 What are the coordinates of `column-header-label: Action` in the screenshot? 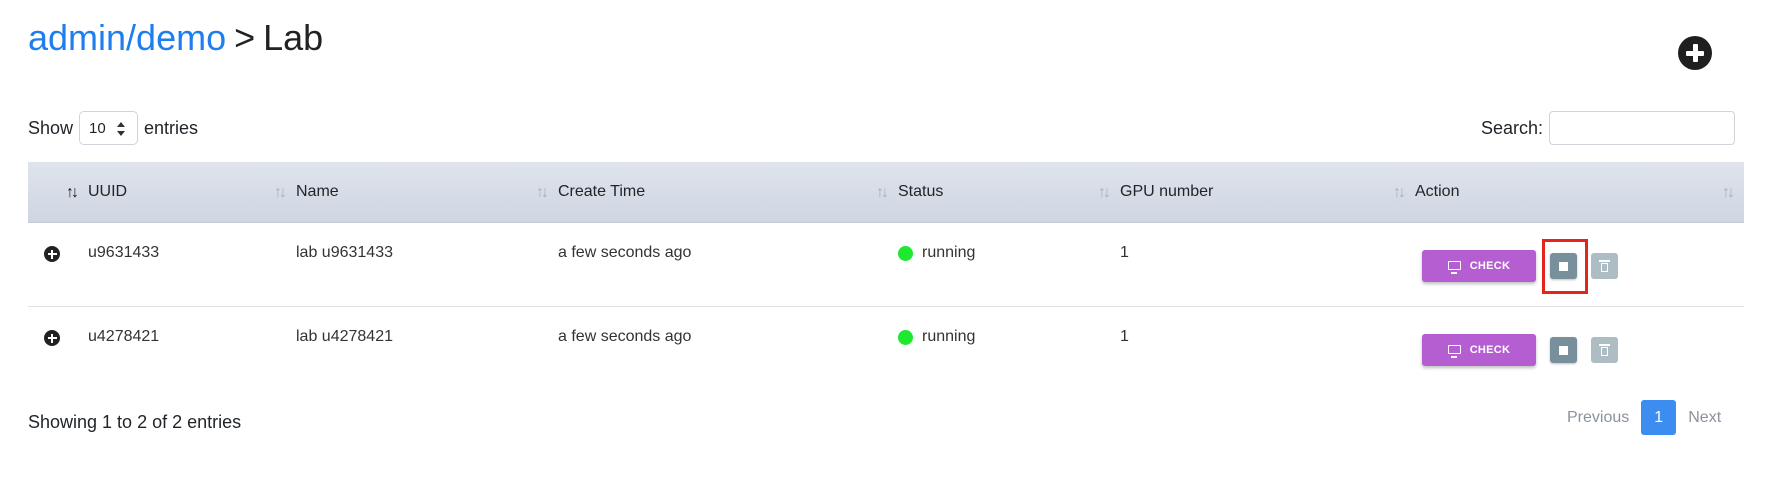 It's located at (1437, 191).